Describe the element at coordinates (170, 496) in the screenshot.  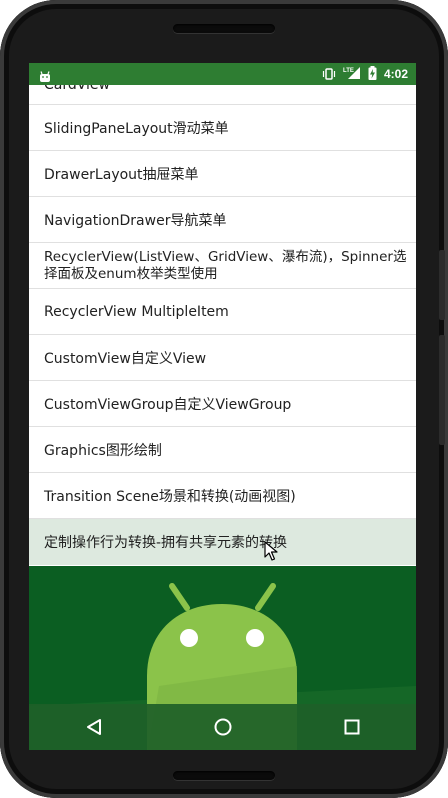
I see `list-item-label: Transition Scene场景和转换(动画视图)` at that location.